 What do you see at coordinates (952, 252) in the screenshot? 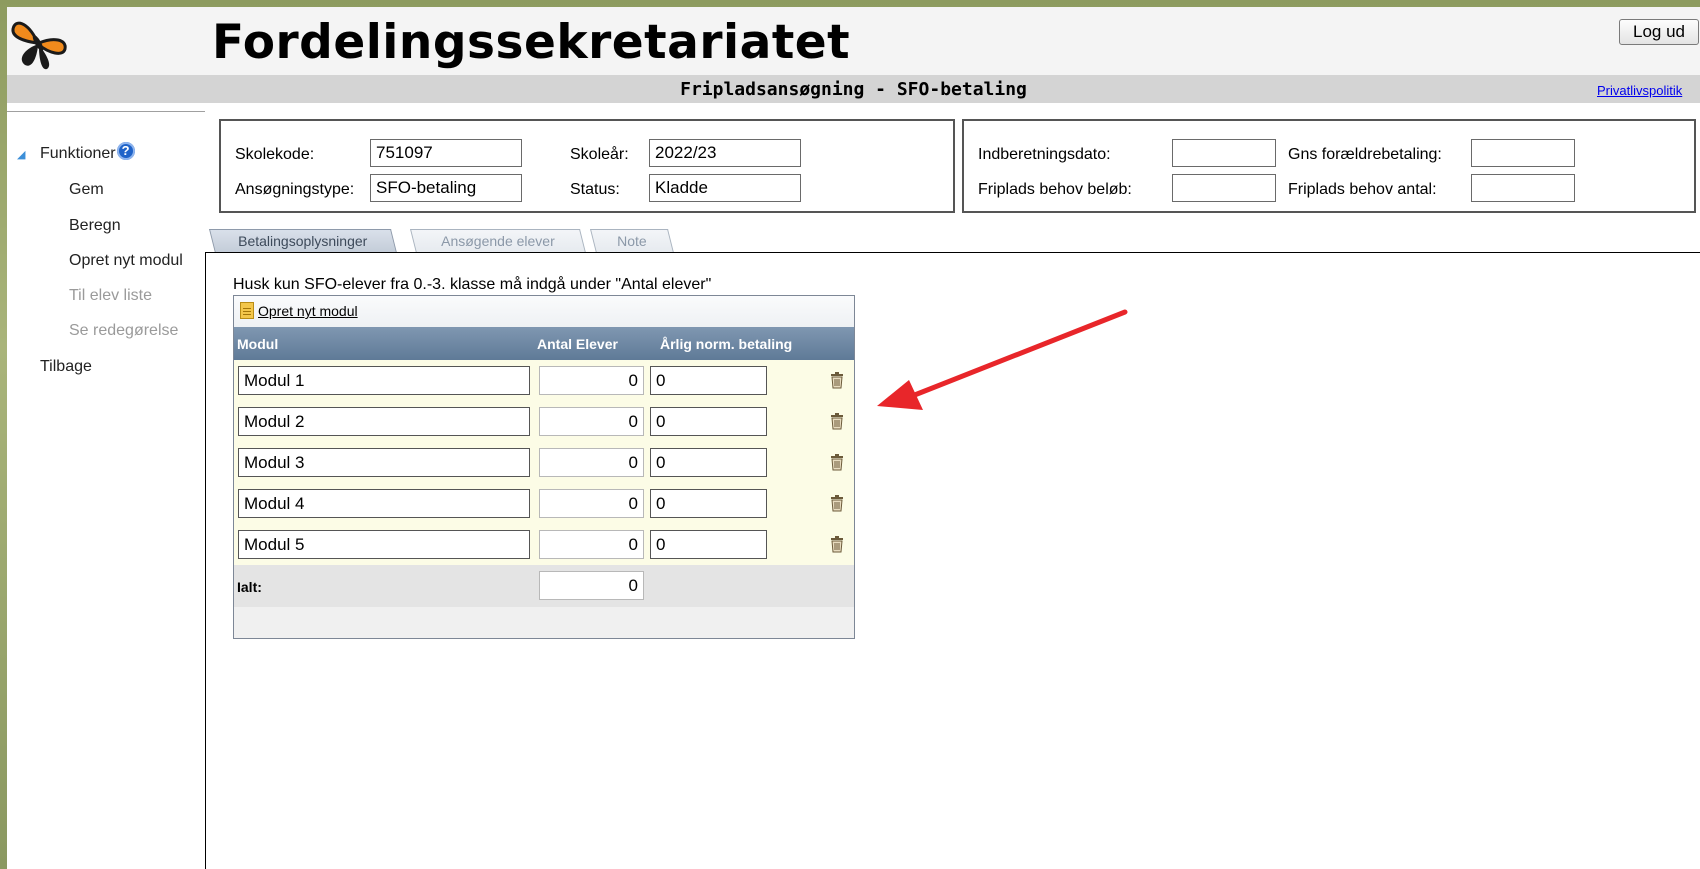
I see `content-border-top` at bounding box center [952, 252].